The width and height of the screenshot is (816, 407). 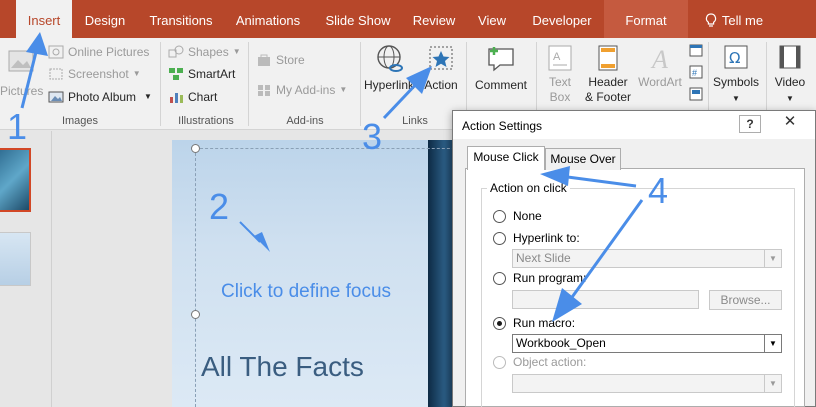 What do you see at coordinates (499, 362) in the screenshot?
I see `radio-object-action` at bounding box center [499, 362].